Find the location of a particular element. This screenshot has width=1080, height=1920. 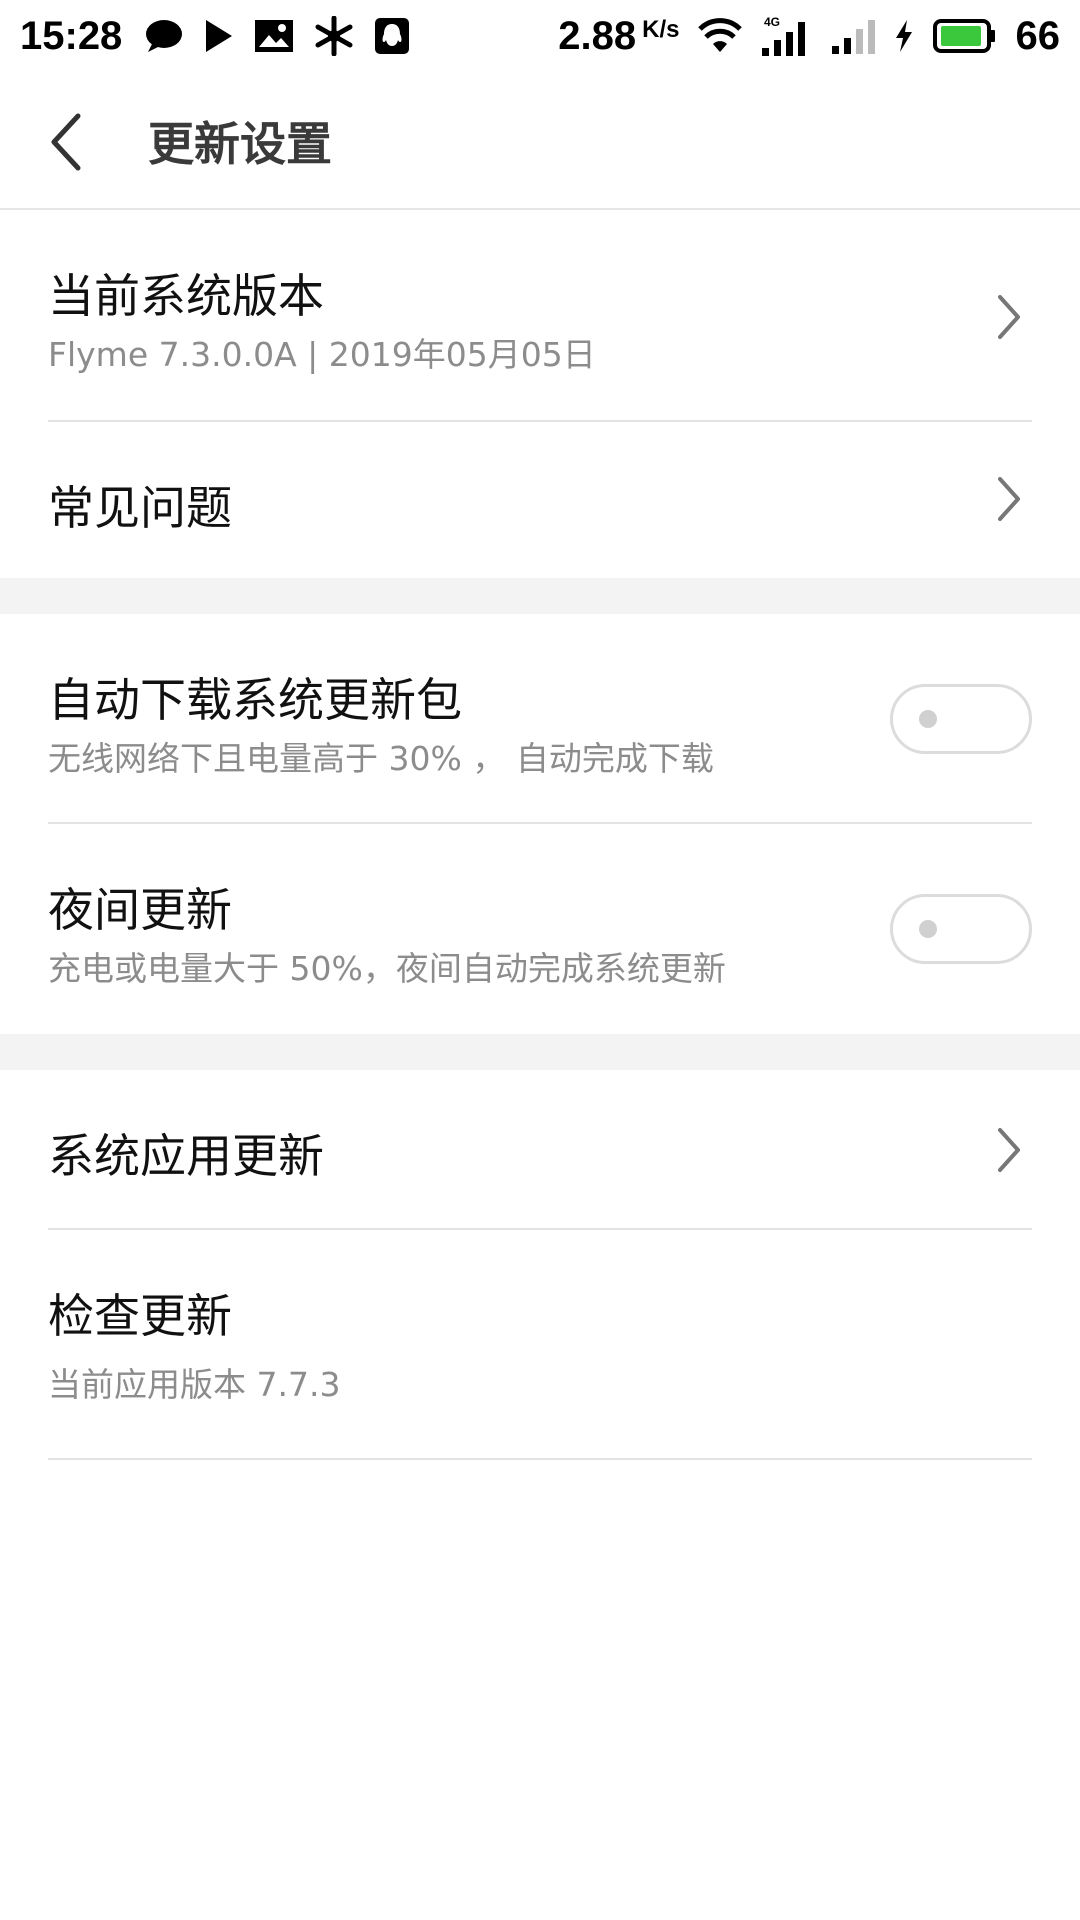

list-item-system-app-update: 系统应用更新 is located at coordinates (540, 1150).